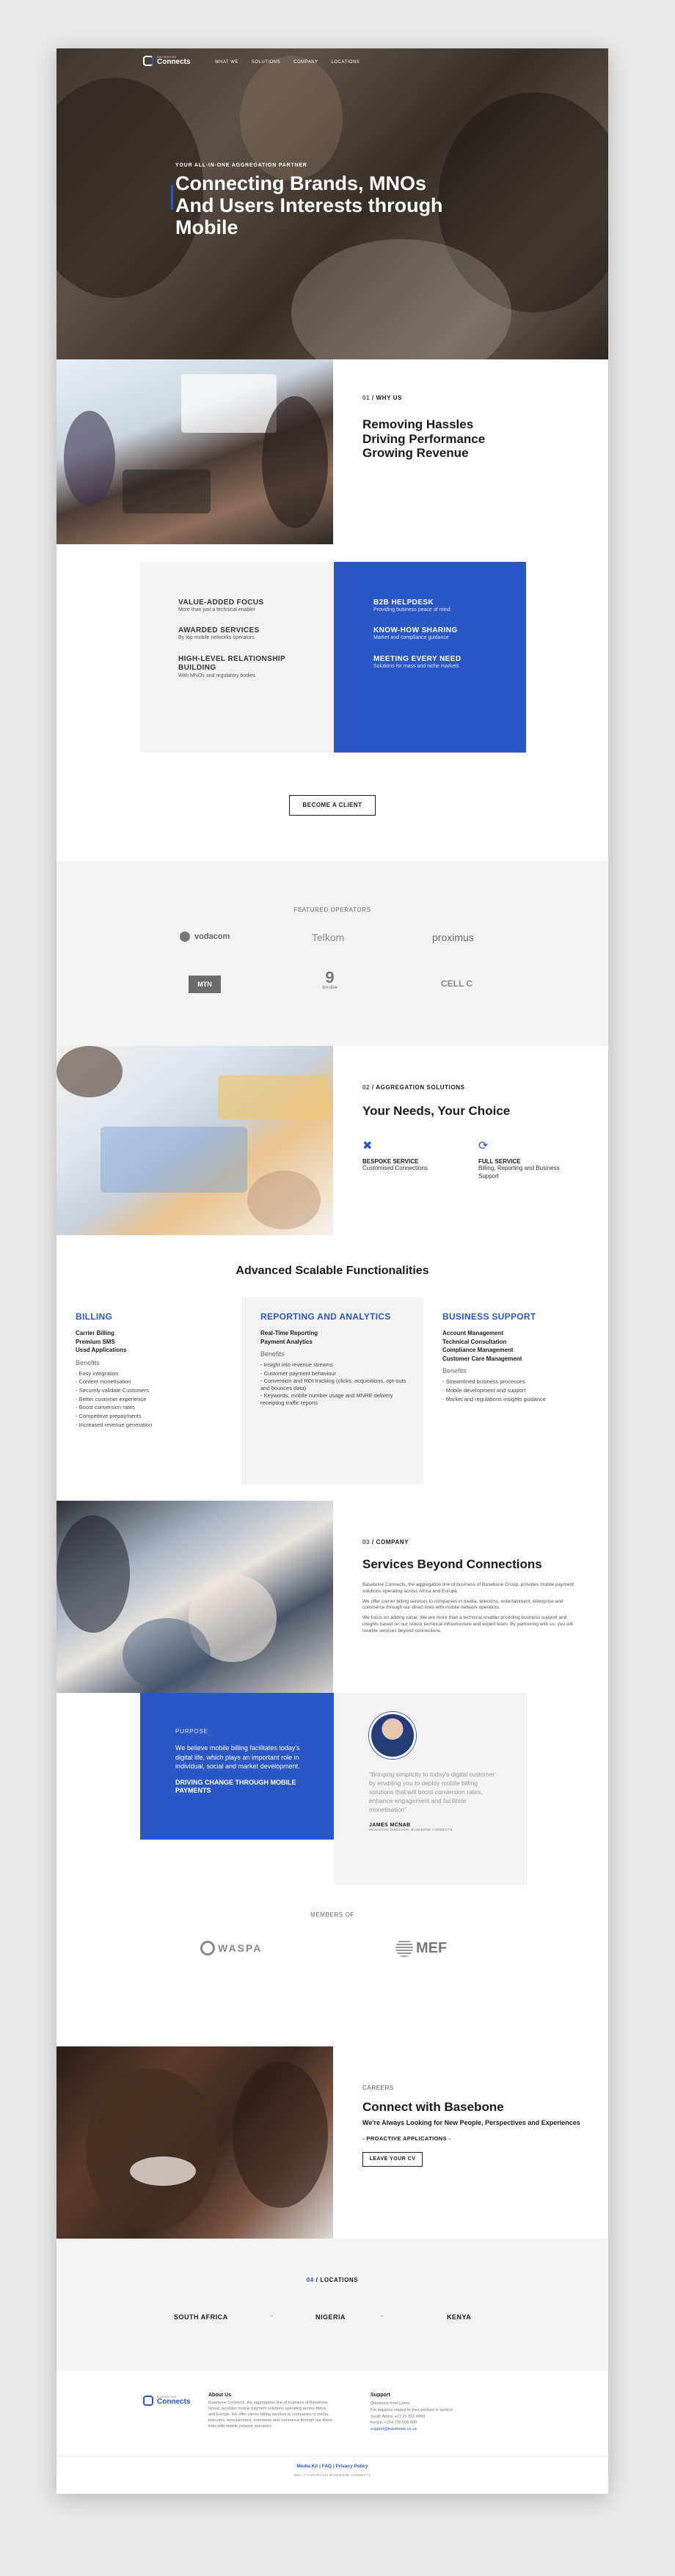 The height and width of the screenshot is (2576, 675). I want to click on operators-heading: FEATURED OPERATORS, so click(332, 910).